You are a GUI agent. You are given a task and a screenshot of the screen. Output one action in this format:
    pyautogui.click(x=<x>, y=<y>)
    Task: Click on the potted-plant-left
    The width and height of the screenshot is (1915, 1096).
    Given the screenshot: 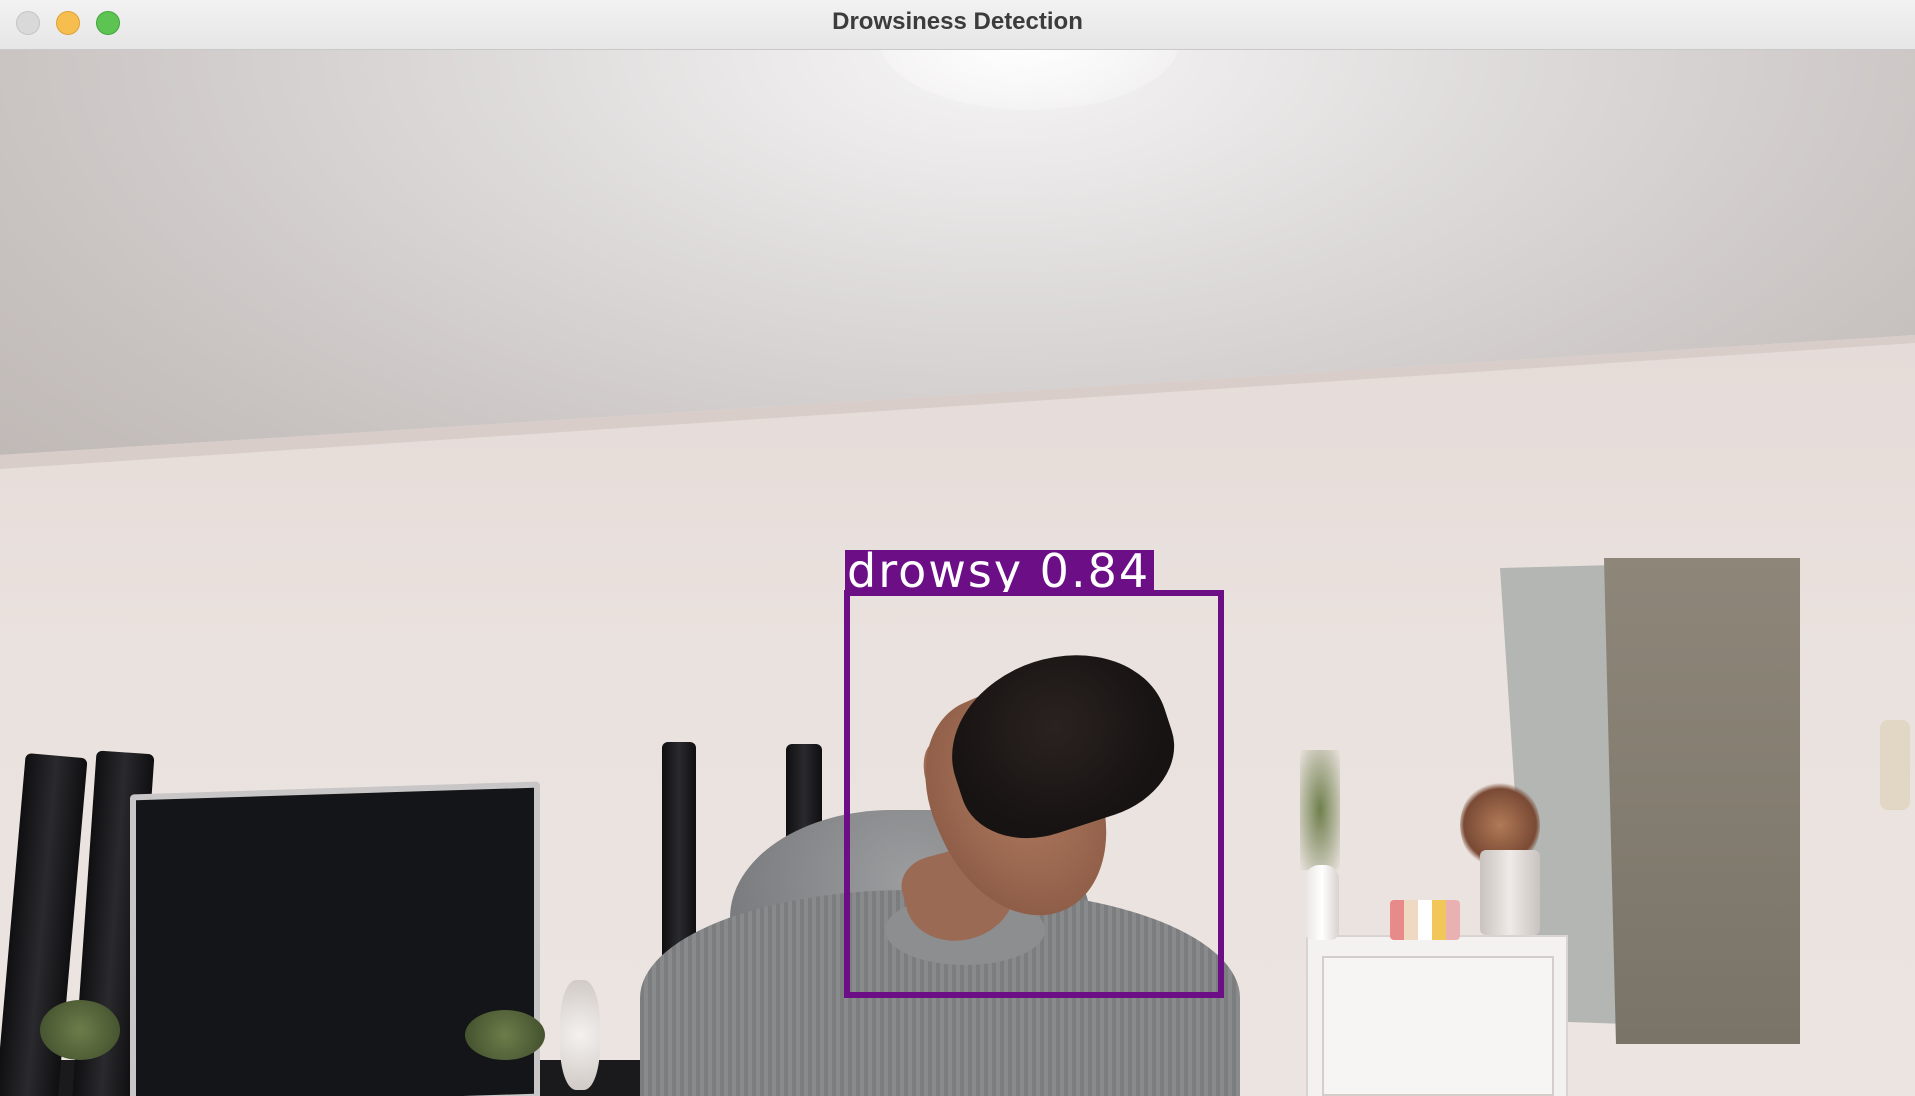 What is the action you would take?
    pyautogui.click(x=80, y=1030)
    